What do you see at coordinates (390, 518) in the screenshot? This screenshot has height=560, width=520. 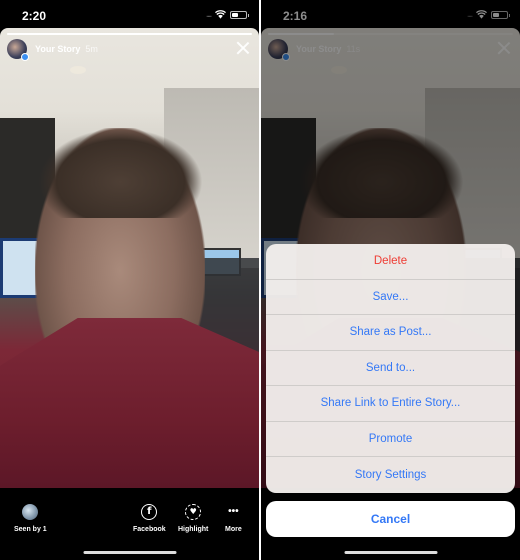 I see `cancel-button: Cancel` at bounding box center [390, 518].